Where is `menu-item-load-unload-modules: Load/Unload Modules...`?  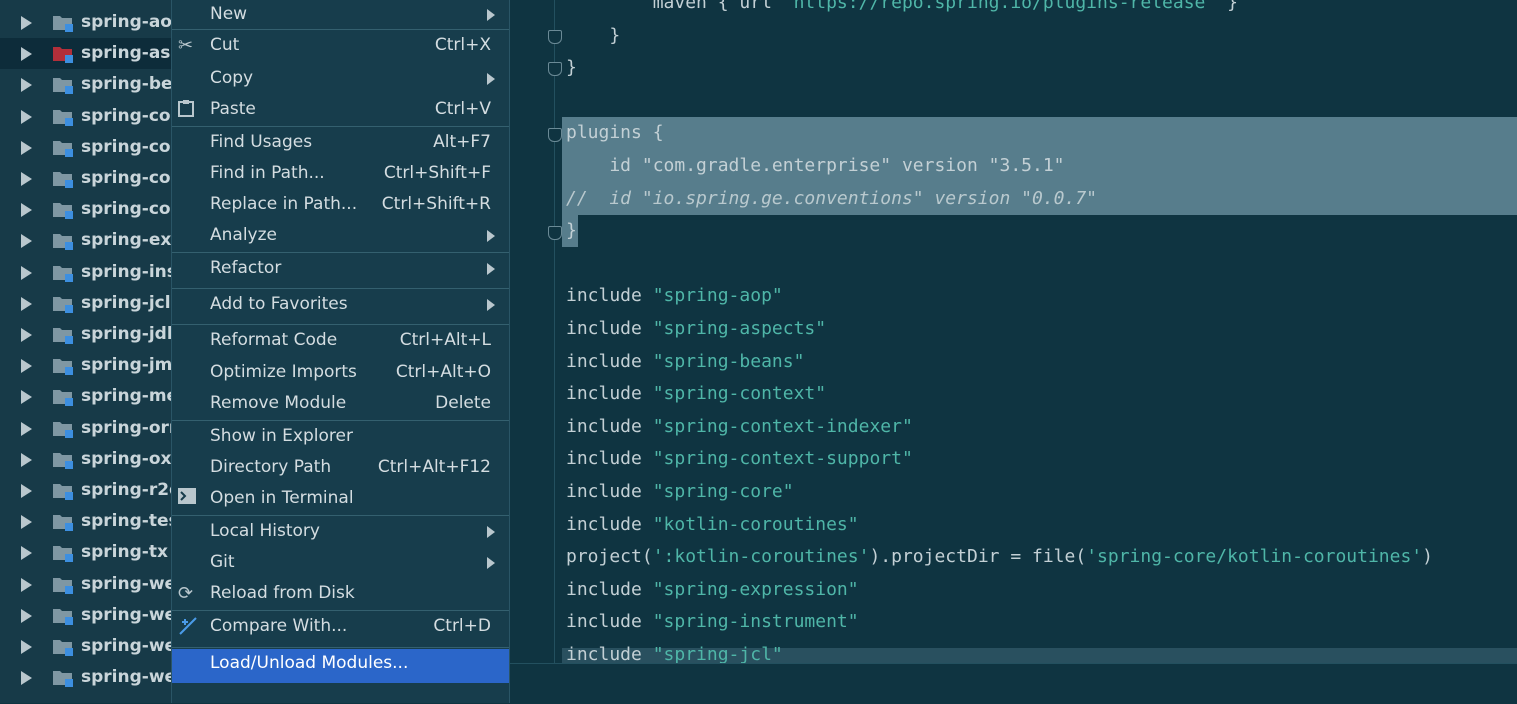 menu-item-load-unload-modules: Load/Unload Modules... is located at coordinates (340, 666).